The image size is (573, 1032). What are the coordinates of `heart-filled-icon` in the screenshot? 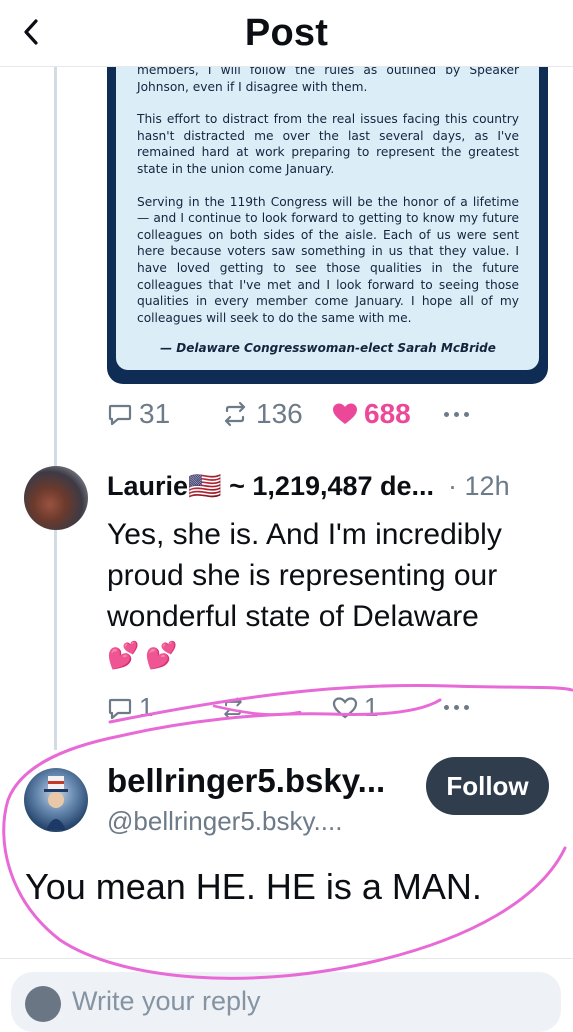 It's located at (345, 413).